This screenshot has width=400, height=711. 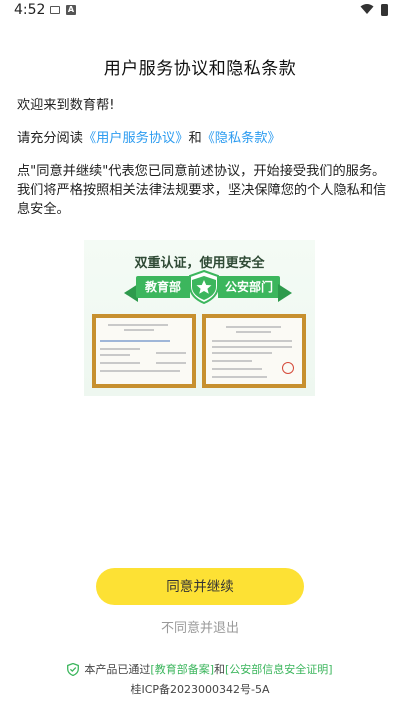 I want to click on app-notification-icon: A, so click(x=71, y=10).